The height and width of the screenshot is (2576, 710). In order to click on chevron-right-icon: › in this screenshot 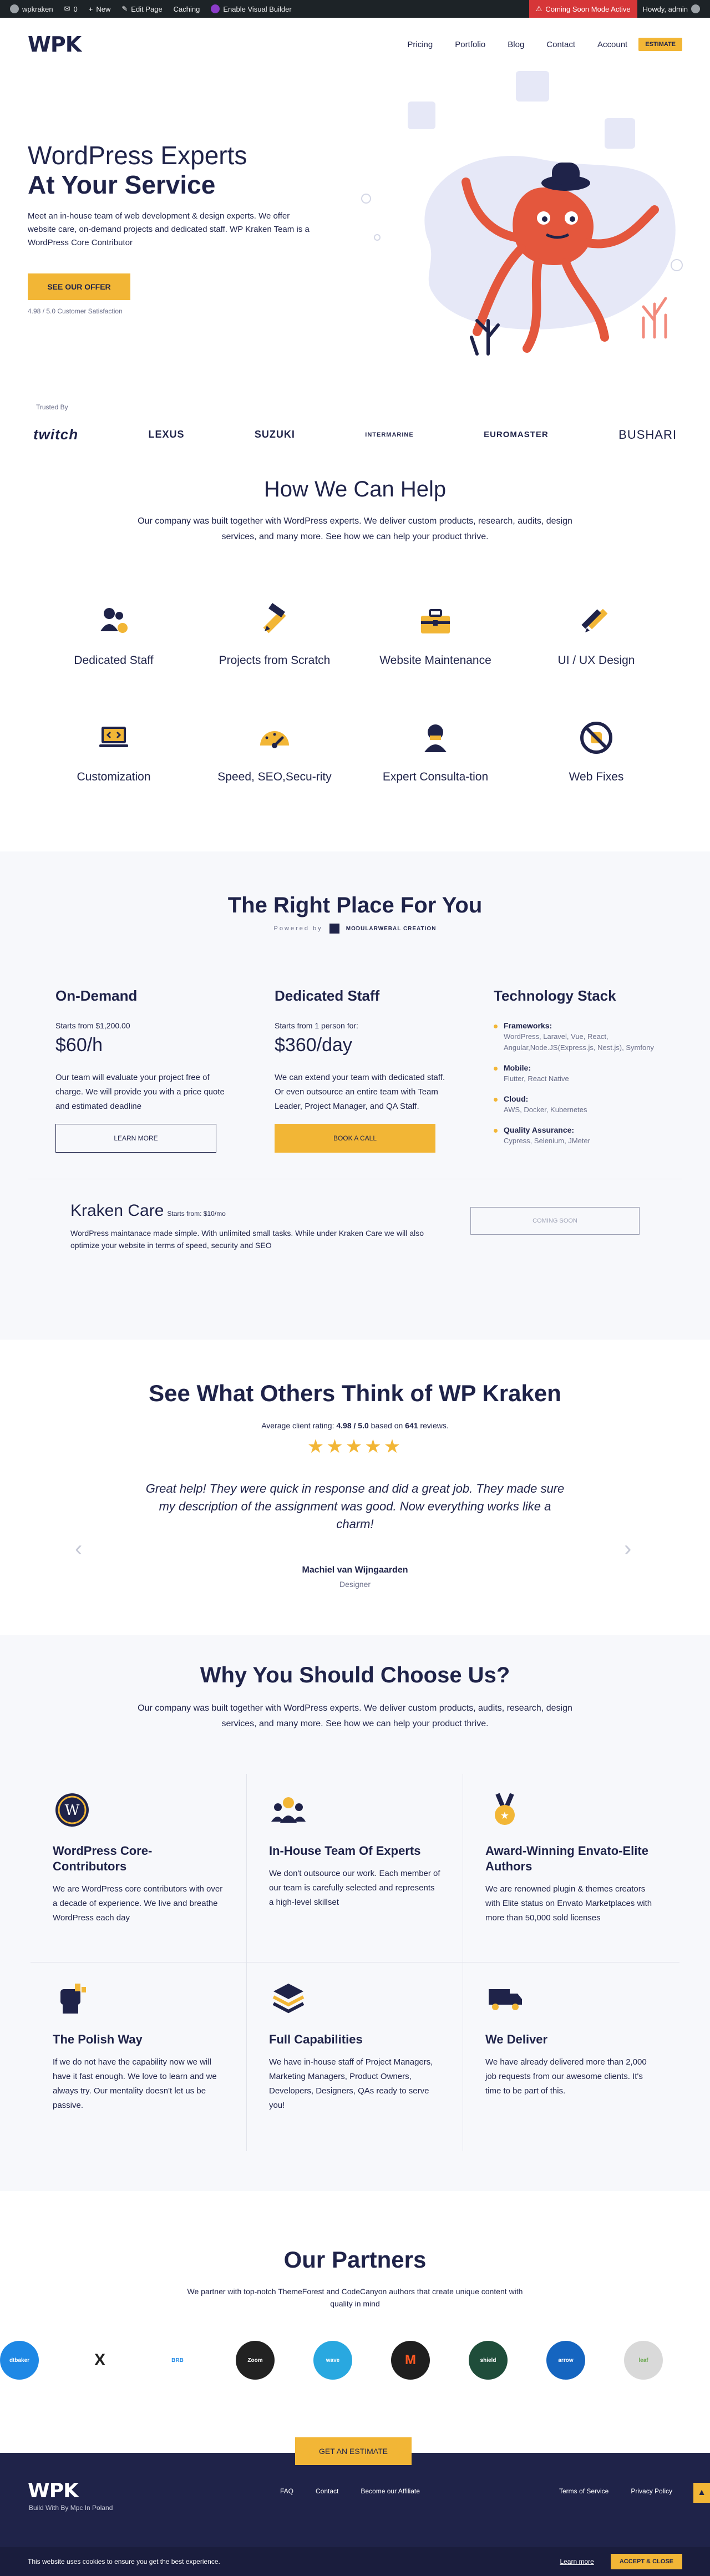, I will do `click(627, 1549)`.